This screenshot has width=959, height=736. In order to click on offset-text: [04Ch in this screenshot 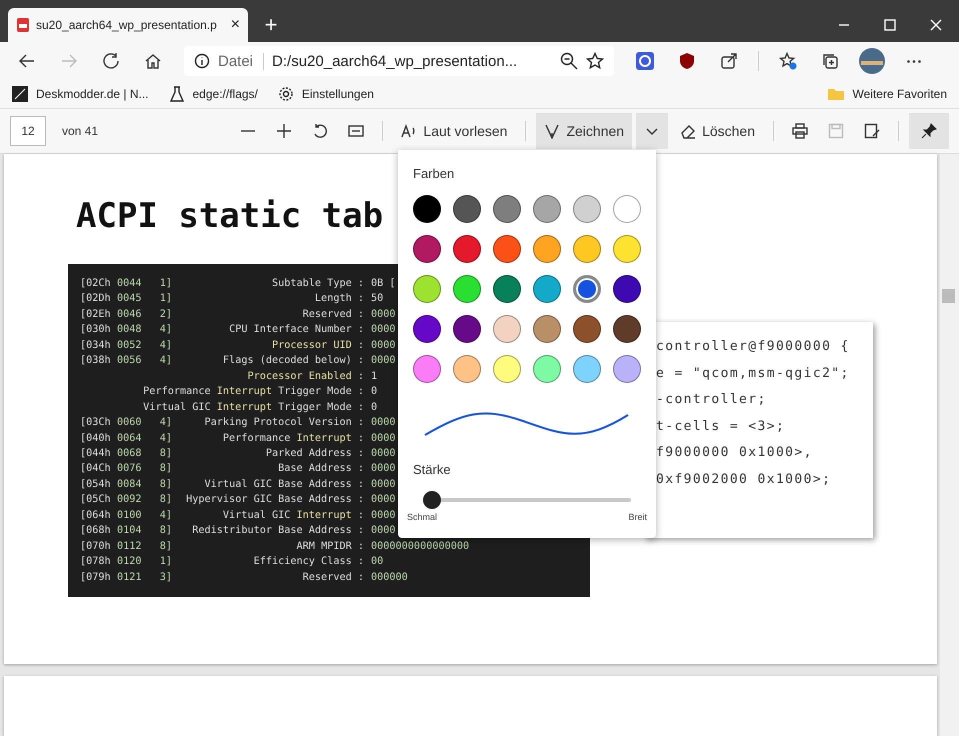, I will do `click(96, 469)`.